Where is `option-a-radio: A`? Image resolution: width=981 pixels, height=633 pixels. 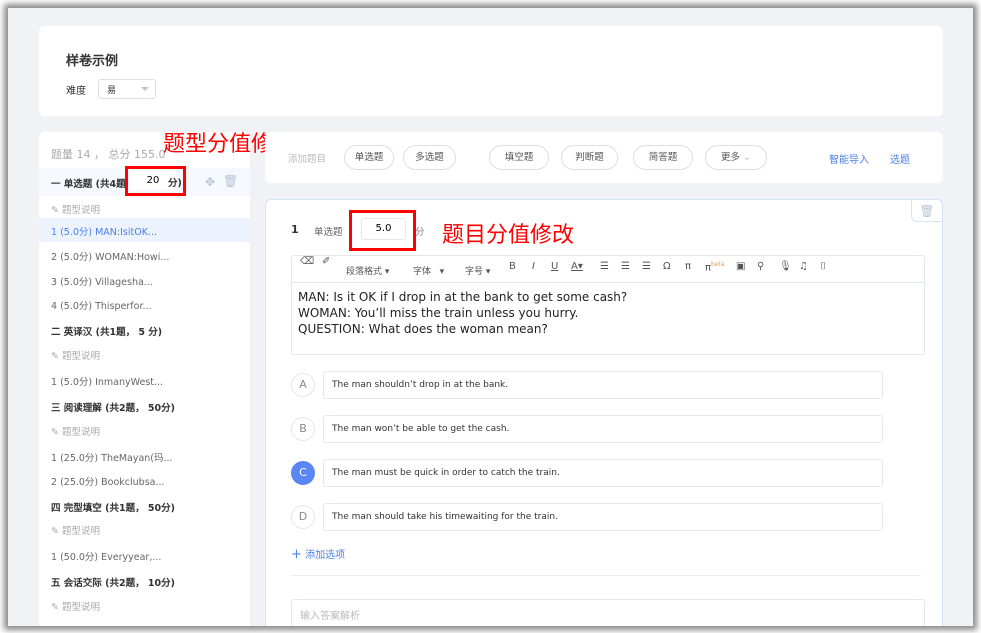 option-a-radio: A is located at coordinates (303, 385).